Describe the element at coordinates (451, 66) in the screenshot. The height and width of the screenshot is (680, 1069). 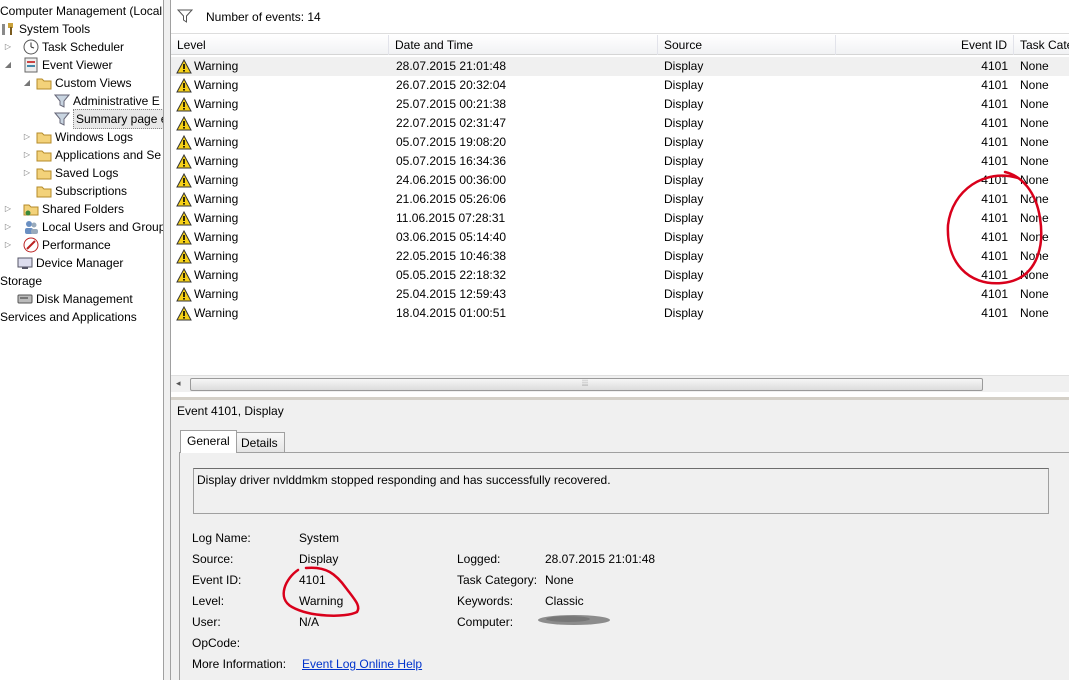
I see `cell-date-time: 28.07.2015 21:01:48` at that location.